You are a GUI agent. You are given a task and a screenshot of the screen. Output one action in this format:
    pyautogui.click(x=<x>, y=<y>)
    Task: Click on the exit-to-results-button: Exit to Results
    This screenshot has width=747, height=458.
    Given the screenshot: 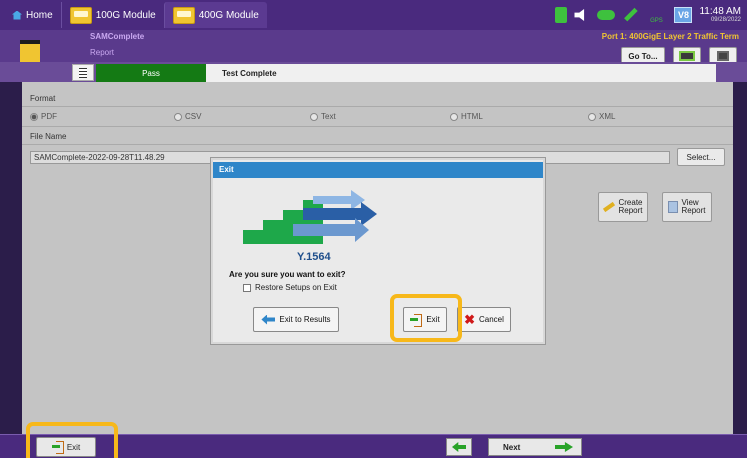 What is the action you would take?
    pyautogui.click(x=296, y=319)
    